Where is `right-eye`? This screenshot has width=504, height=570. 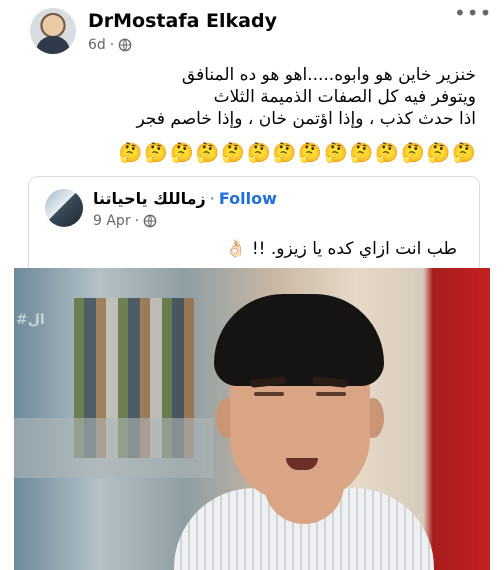
right-eye is located at coordinates (331, 394).